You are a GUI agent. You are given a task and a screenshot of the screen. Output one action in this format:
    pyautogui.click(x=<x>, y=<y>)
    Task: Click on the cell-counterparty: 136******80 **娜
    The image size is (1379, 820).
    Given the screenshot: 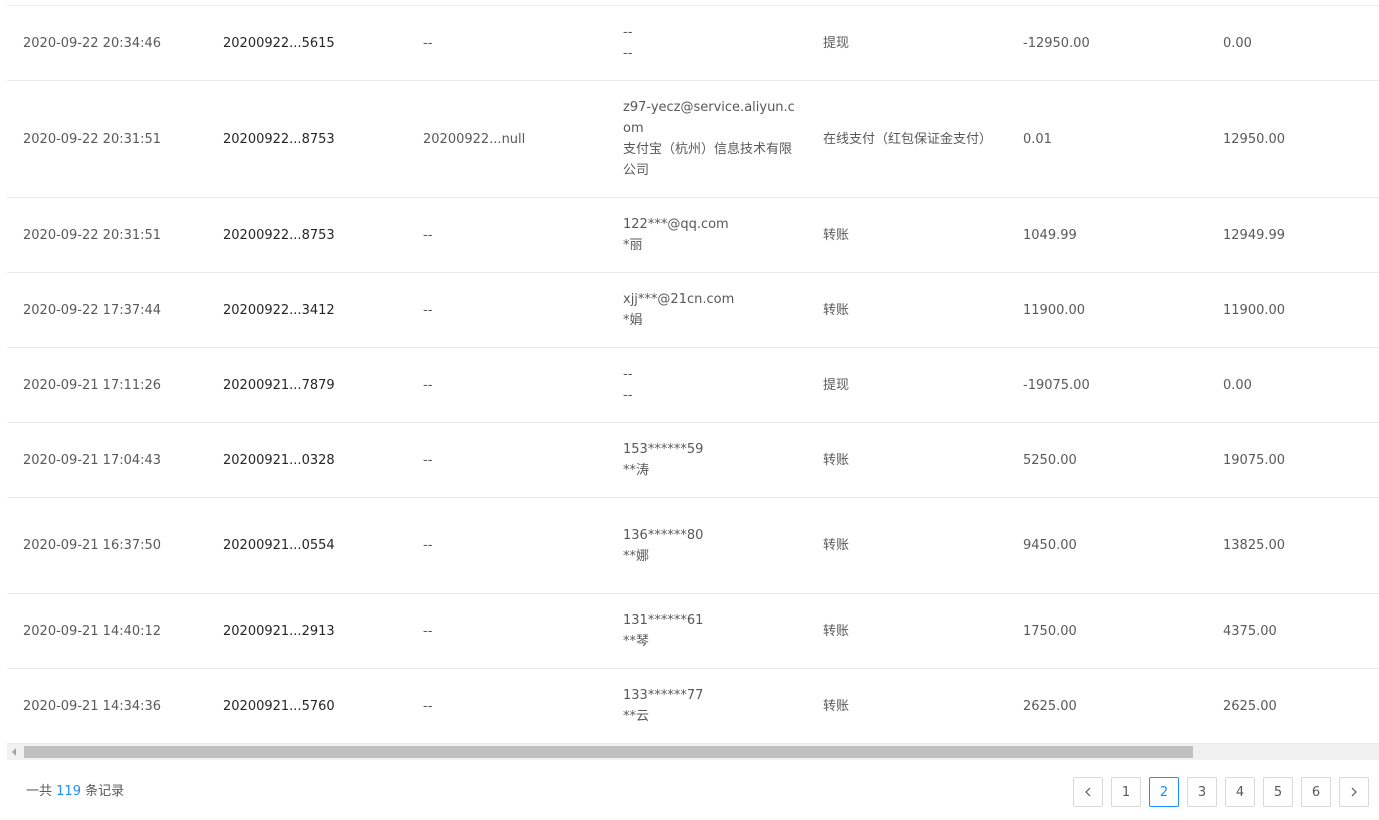 What is the action you would take?
    pyautogui.click(x=710, y=545)
    